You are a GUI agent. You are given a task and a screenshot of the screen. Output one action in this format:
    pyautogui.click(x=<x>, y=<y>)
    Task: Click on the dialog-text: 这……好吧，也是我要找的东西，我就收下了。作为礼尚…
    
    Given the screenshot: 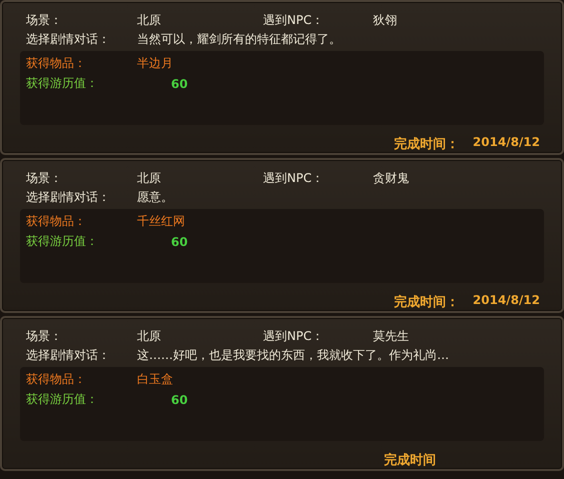 What is the action you would take?
    pyautogui.click(x=293, y=355)
    